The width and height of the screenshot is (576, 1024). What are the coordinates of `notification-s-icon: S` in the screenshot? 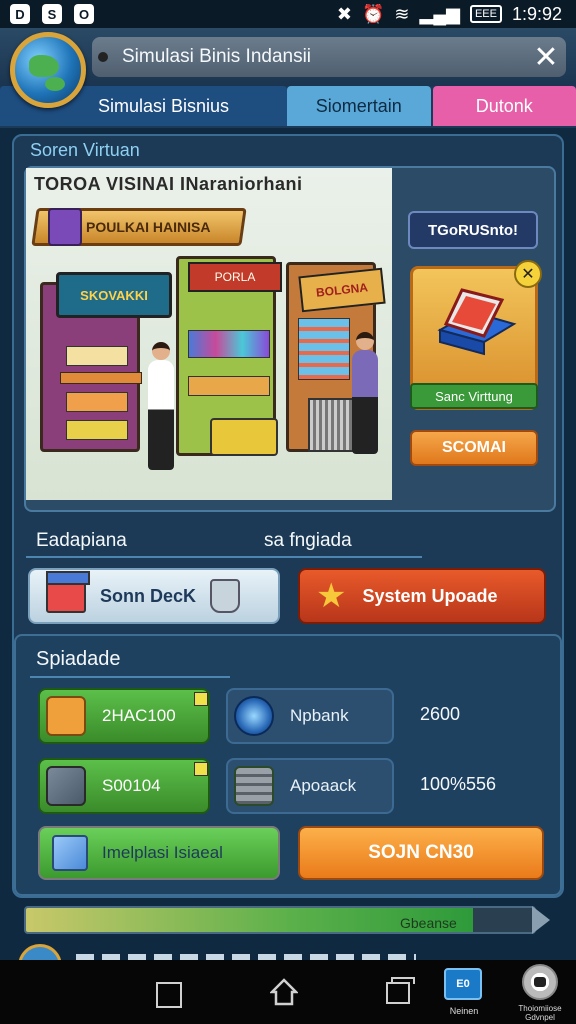 It's located at (52, 14).